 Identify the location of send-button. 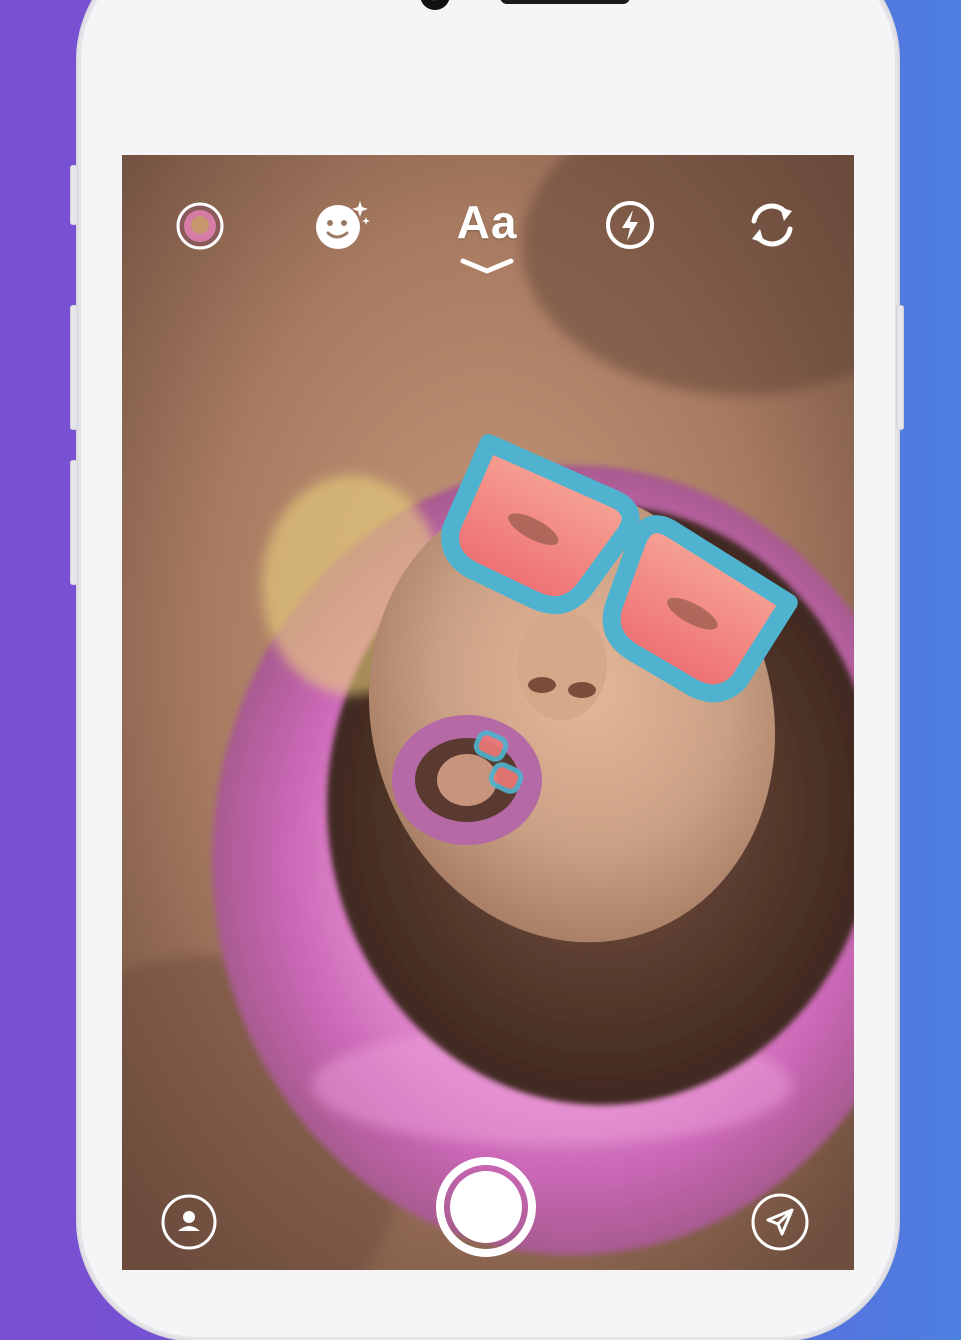
(780, 1222).